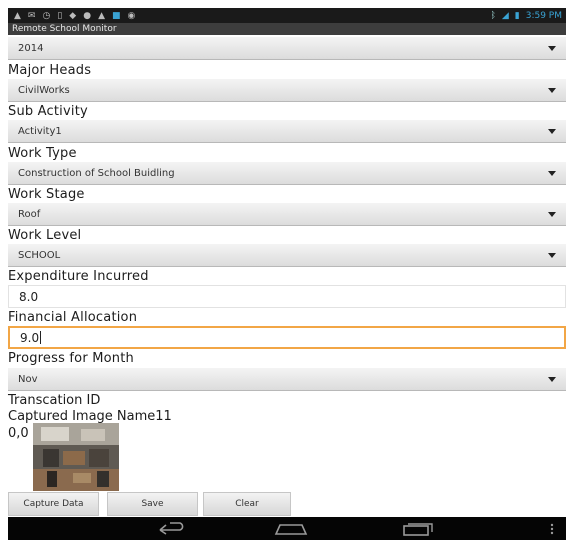 This screenshot has width=566, height=540. Describe the element at coordinates (287, 90) in the screenshot. I see `major-heads-spinner: CivilWorks` at that location.